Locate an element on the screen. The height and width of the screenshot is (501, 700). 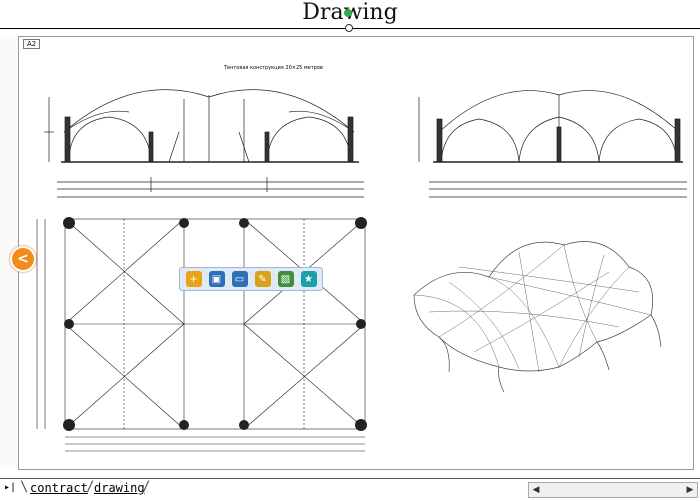
add-button: + is located at coordinates (193, 279).